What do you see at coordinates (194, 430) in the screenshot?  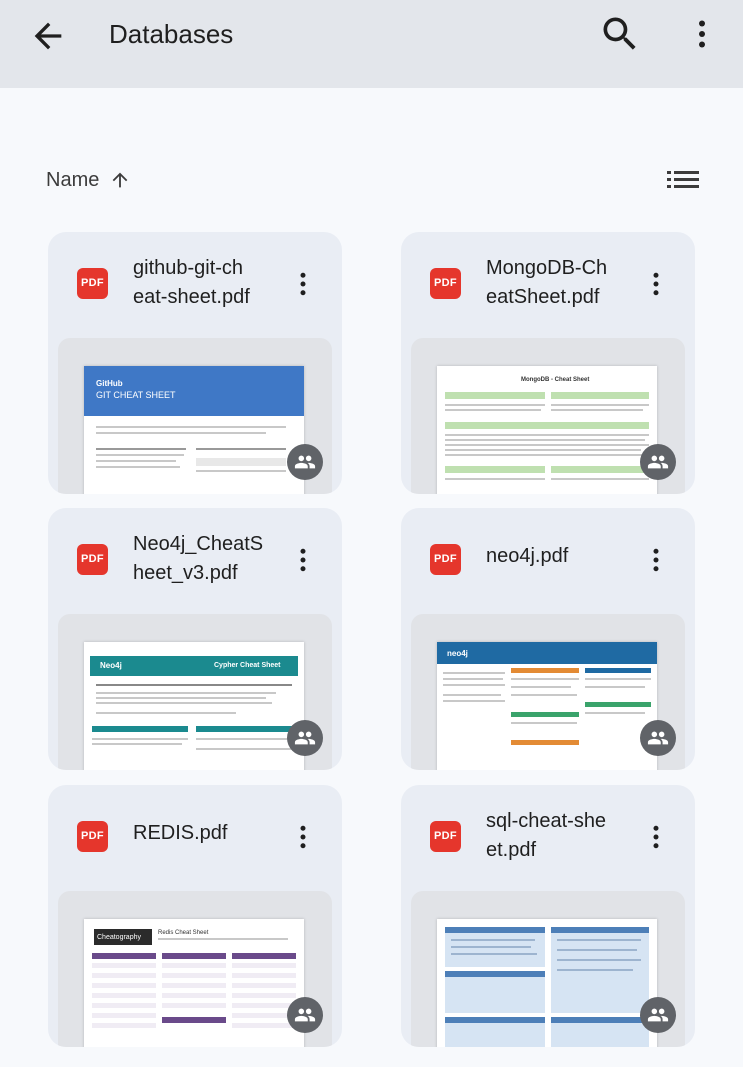 I see `thumbnail-page: GitHub GIT CHEAT SHEET` at bounding box center [194, 430].